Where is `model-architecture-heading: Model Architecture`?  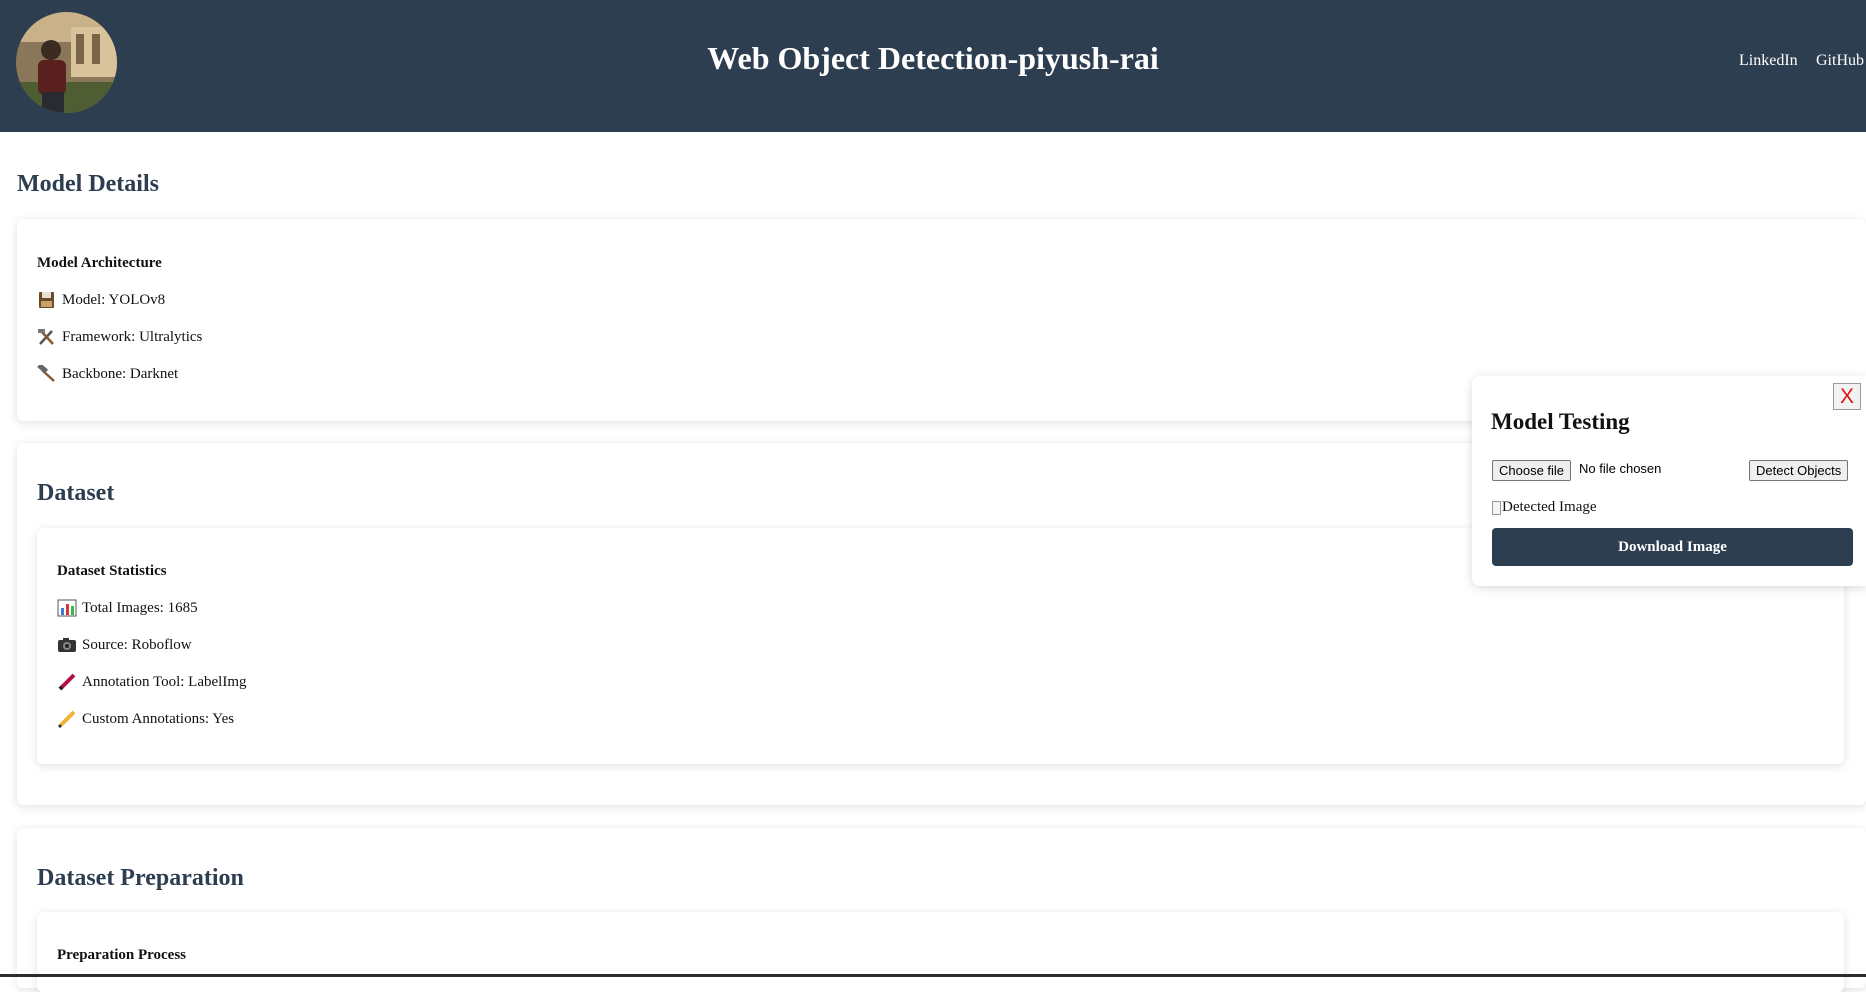
model-architecture-heading: Model Architecture is located at coordinates (99, 263).